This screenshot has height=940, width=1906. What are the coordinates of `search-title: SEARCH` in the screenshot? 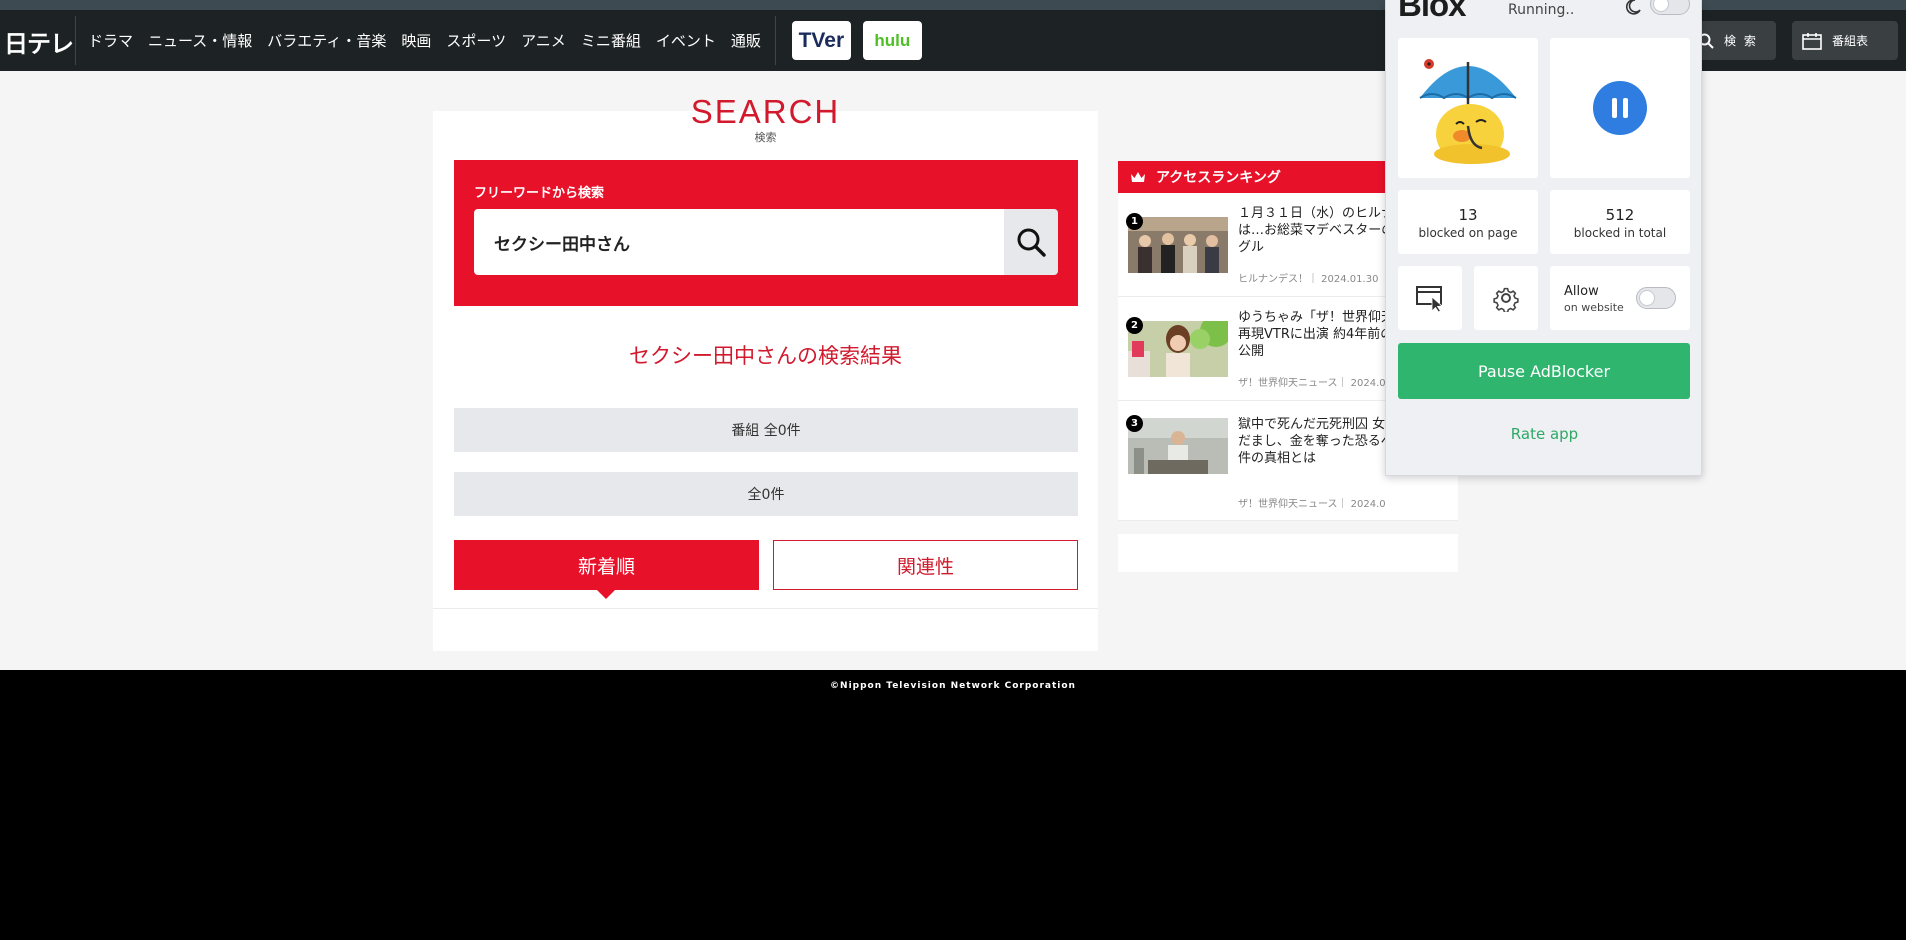 It's located at (765, 111).